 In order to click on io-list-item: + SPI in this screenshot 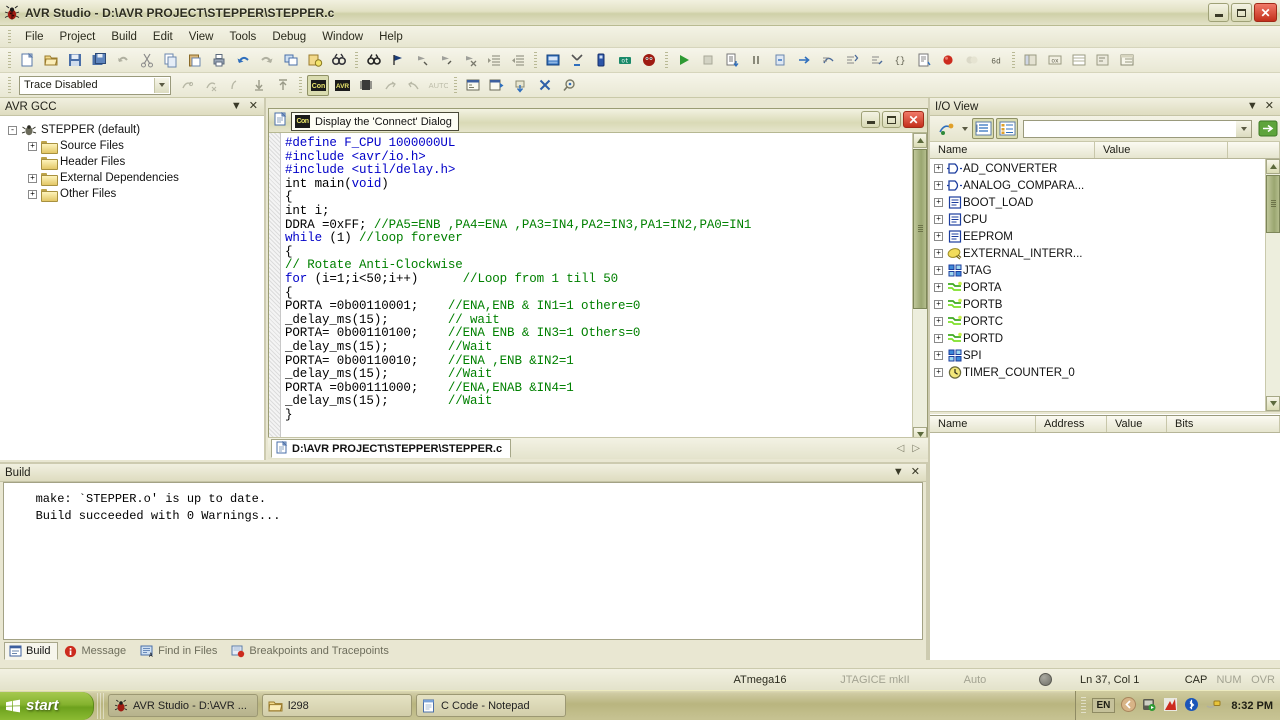, I will do `click(1097, 355)`.